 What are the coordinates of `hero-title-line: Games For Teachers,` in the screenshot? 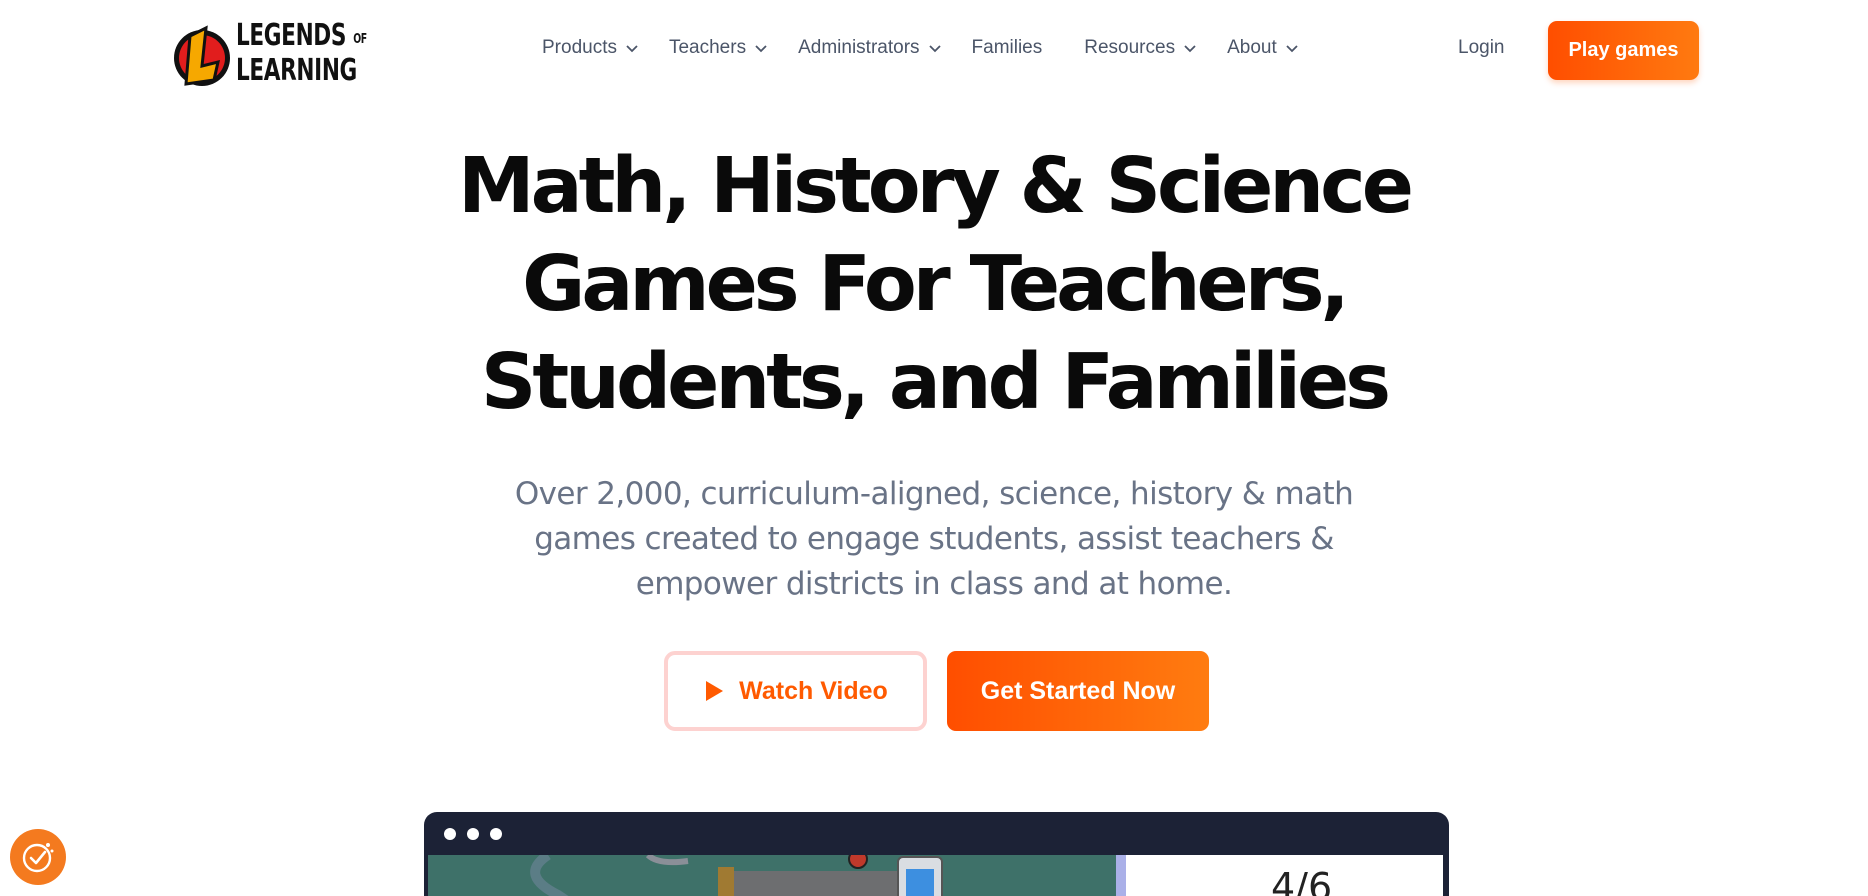 It's located at (936, 284).